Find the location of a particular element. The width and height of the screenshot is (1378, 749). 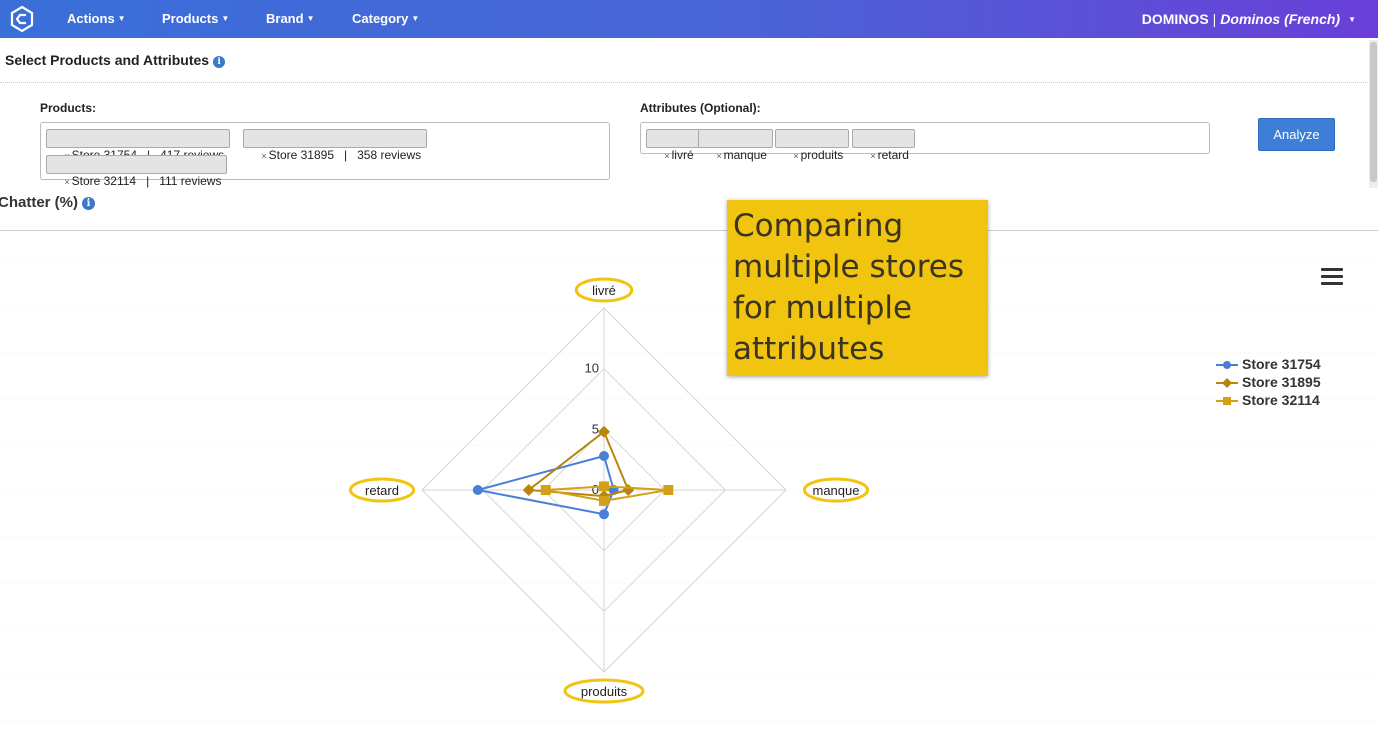

attributes-select: × livré × manque × produits × retard is located at coordinates (925, 142).